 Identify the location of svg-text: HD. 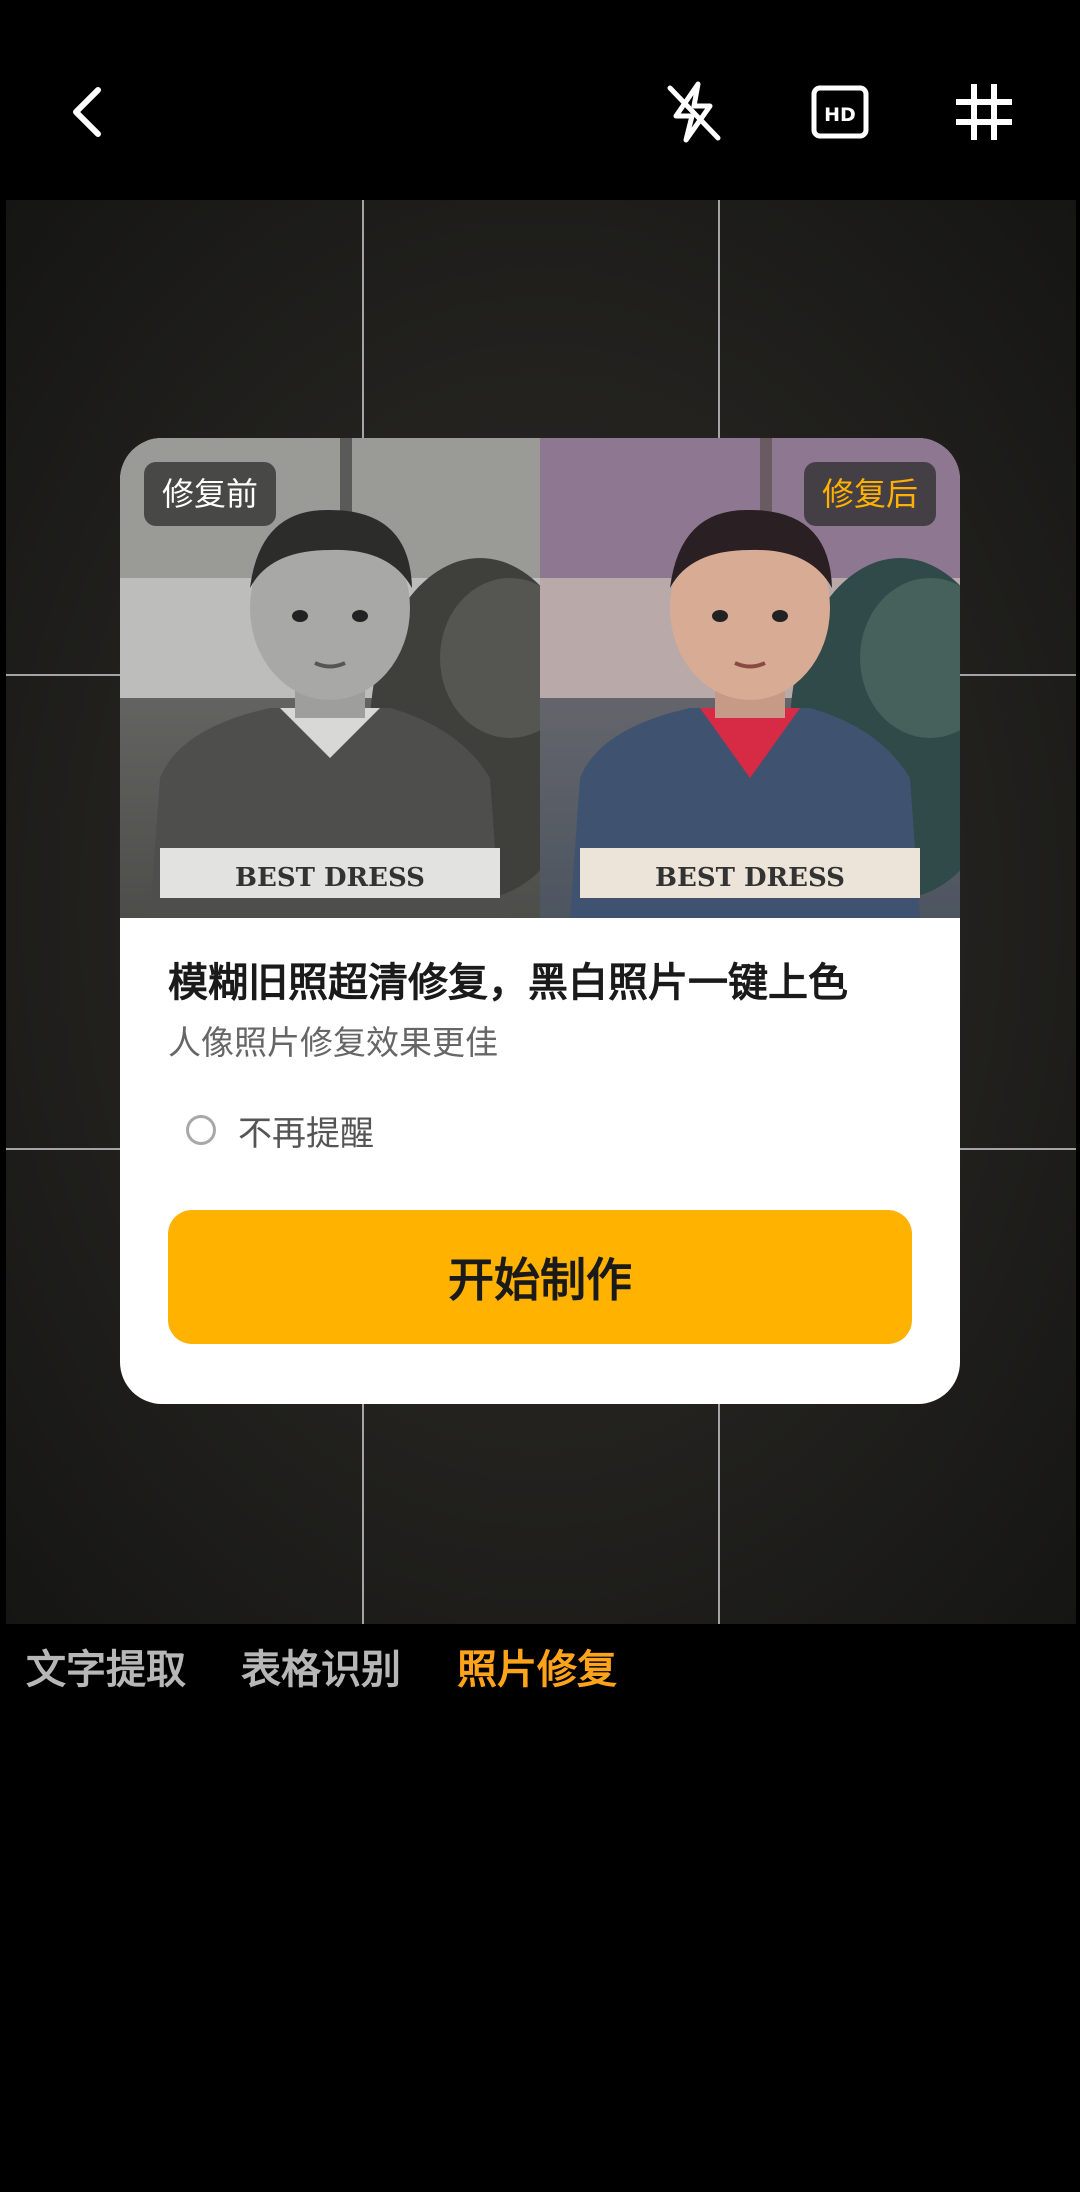
(840, 115).